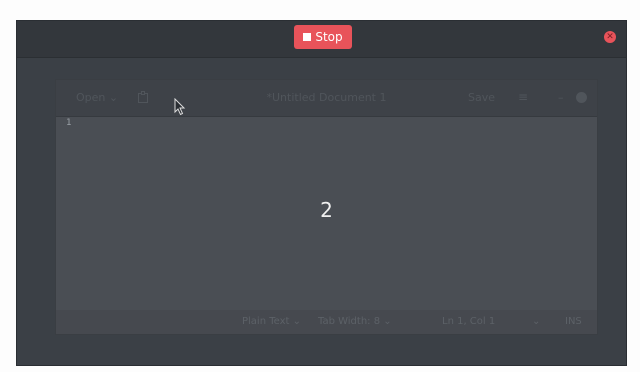 This screenshot has height=372, width=640. What do you see at coordinates (307, 37) in the screenshot?
I see `stop-square-icon` at bounding box center [307, 37].